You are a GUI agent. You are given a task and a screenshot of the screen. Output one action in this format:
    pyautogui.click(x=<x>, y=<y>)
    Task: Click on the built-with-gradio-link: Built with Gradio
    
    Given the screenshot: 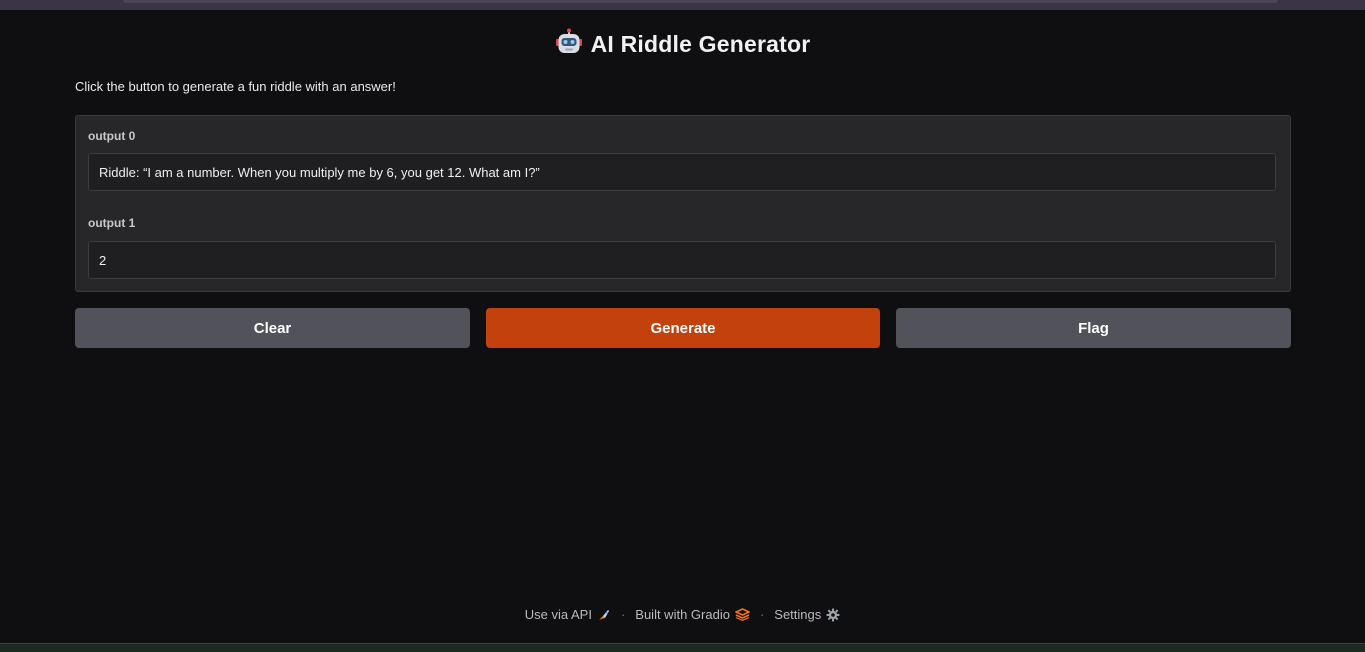 What is the action you would take?
    pyautogui.click(x=692, y=614)
    